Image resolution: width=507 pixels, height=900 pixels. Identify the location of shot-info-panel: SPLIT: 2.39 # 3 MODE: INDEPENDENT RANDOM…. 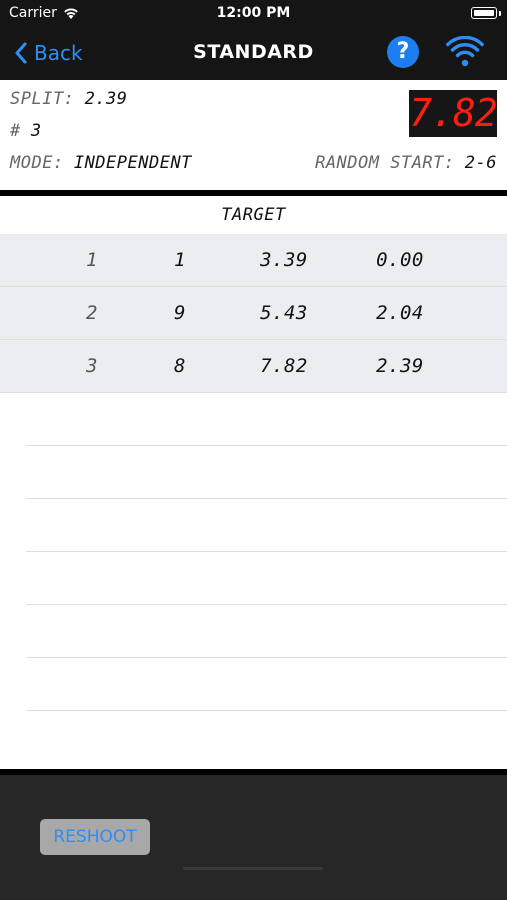
(253, 135).